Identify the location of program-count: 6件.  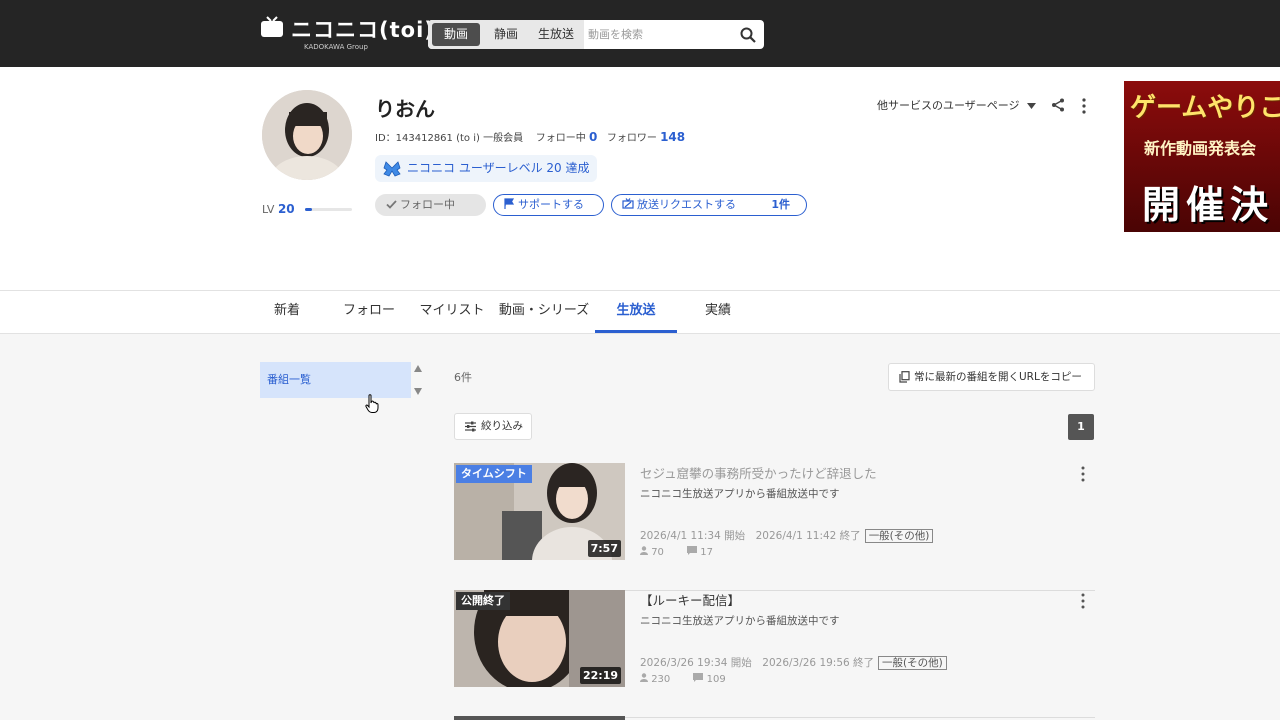
(463, 377).